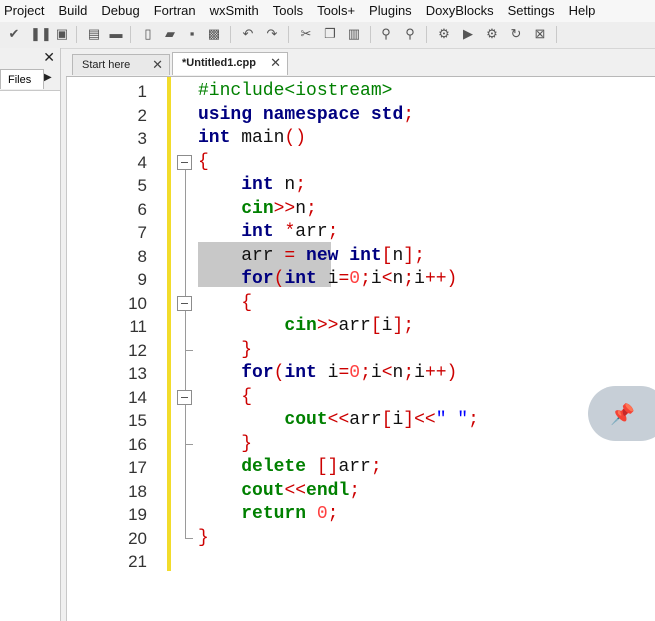 The image size is (655, 621). I want to click on new-project-icon: ▤, so click(94, 34).